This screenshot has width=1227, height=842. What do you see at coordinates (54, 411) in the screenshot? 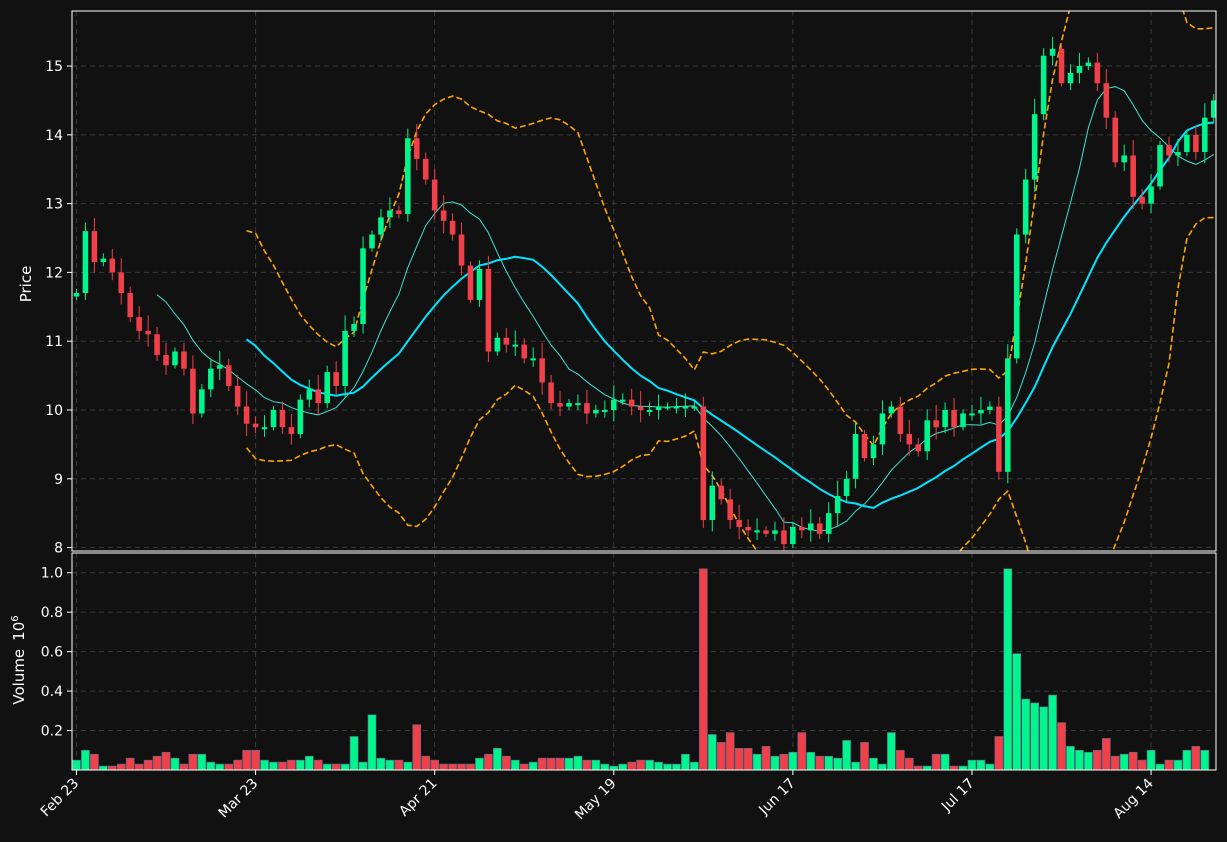
I see `price-tick-label: 10` at bounding box center [54, 411].